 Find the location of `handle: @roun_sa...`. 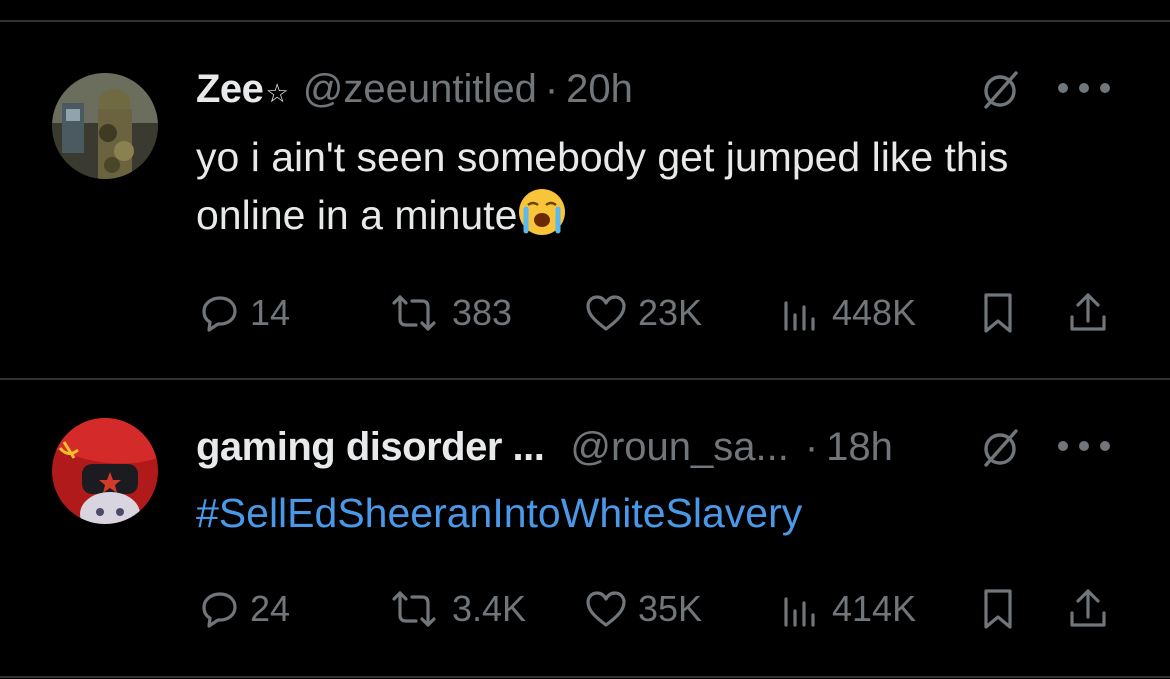

handle: @roun_sa... is located at coordinates (679, 447).